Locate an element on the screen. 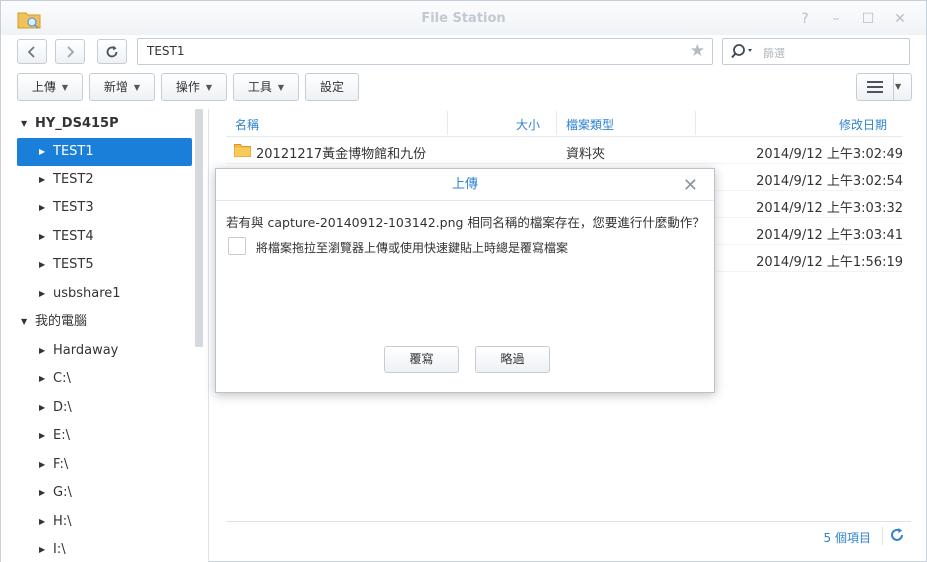 The image size is (927, 562). create-button: 新增 ▼ is located at coordinates (122, 87).